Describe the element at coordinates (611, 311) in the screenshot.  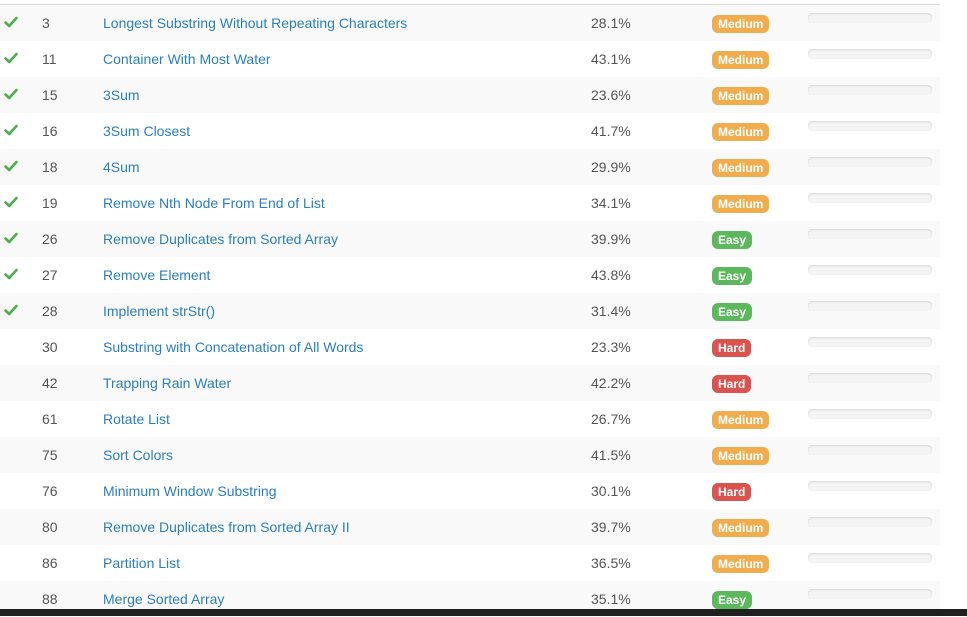
I see `acceptance-rate: 31.4%` at that location.